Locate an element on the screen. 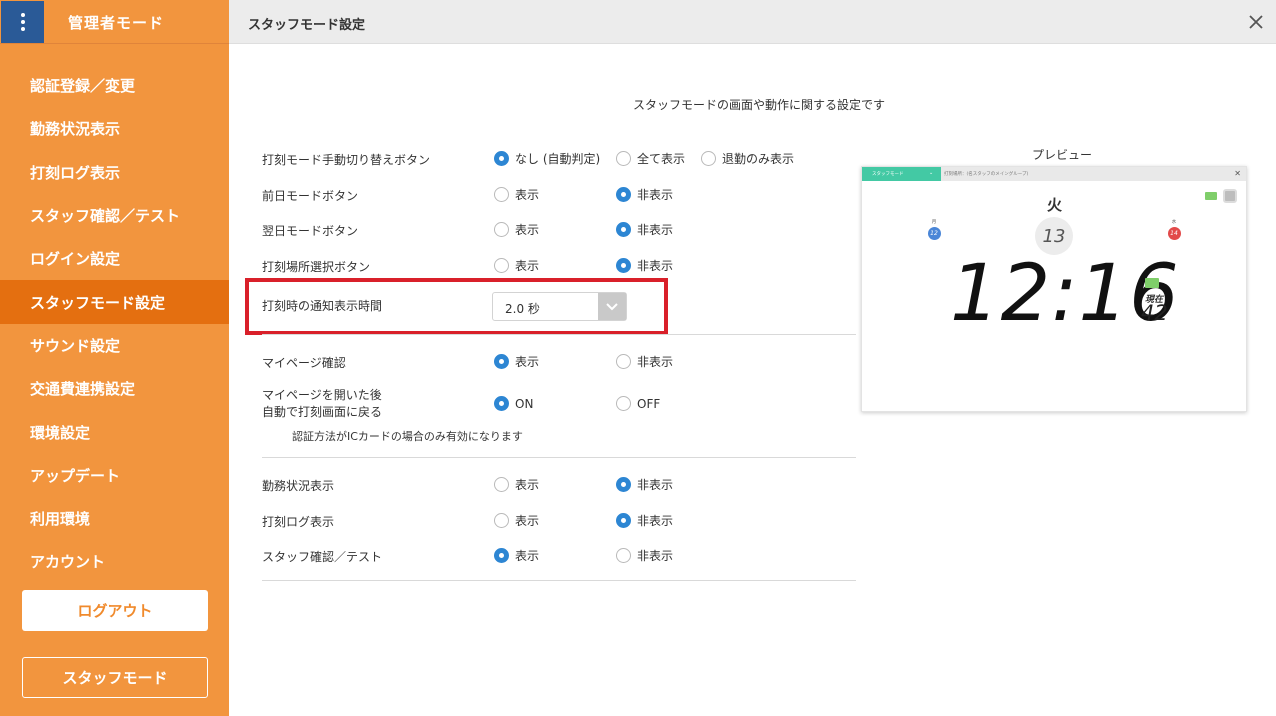  close-icon: ✕ is located at coordinates (1237, 173).